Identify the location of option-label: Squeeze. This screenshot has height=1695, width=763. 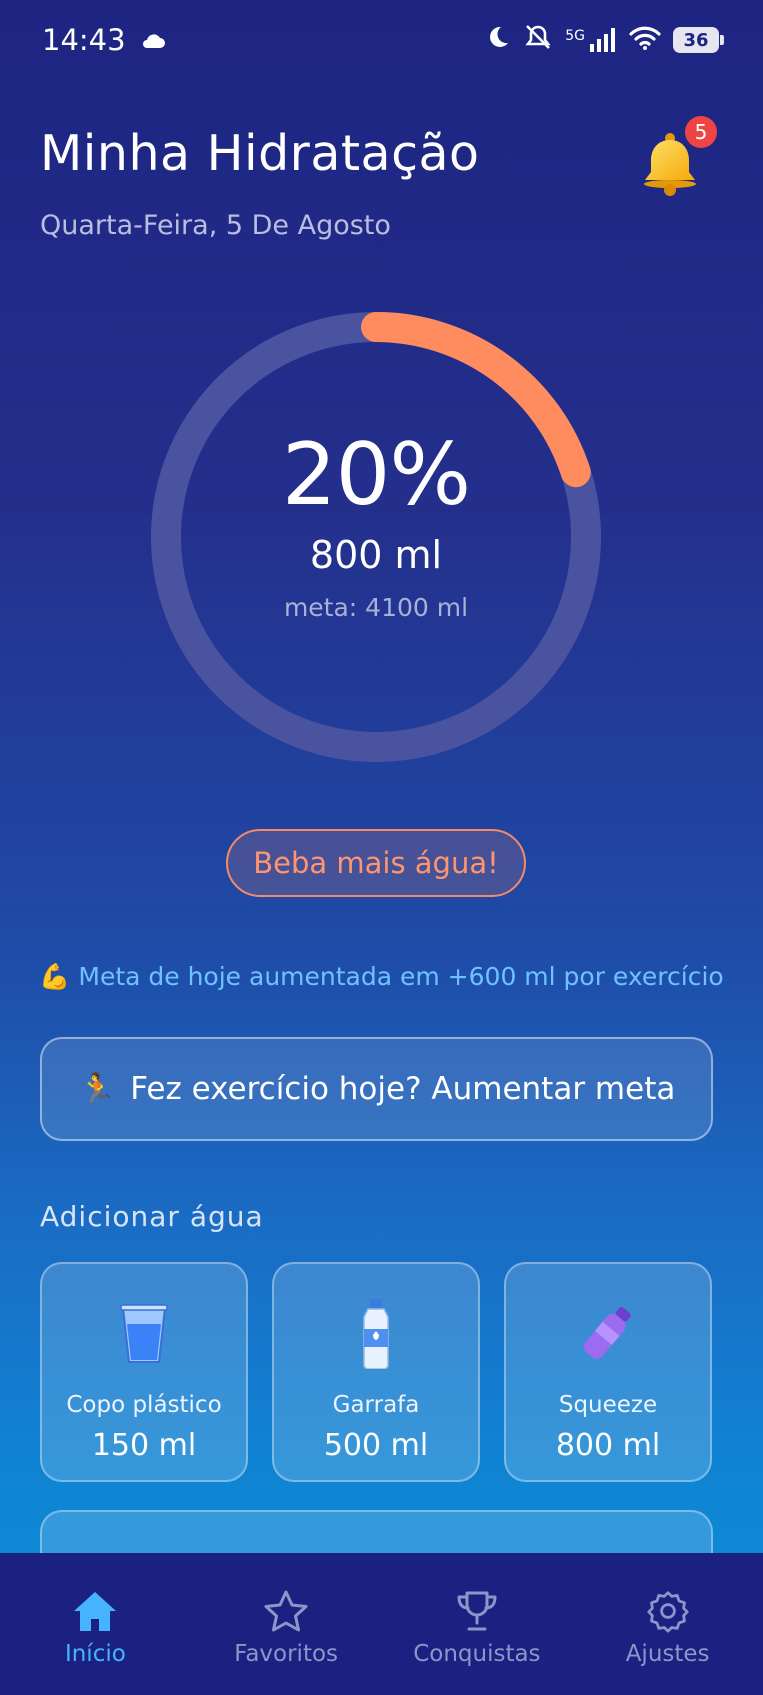
(608, 1405).